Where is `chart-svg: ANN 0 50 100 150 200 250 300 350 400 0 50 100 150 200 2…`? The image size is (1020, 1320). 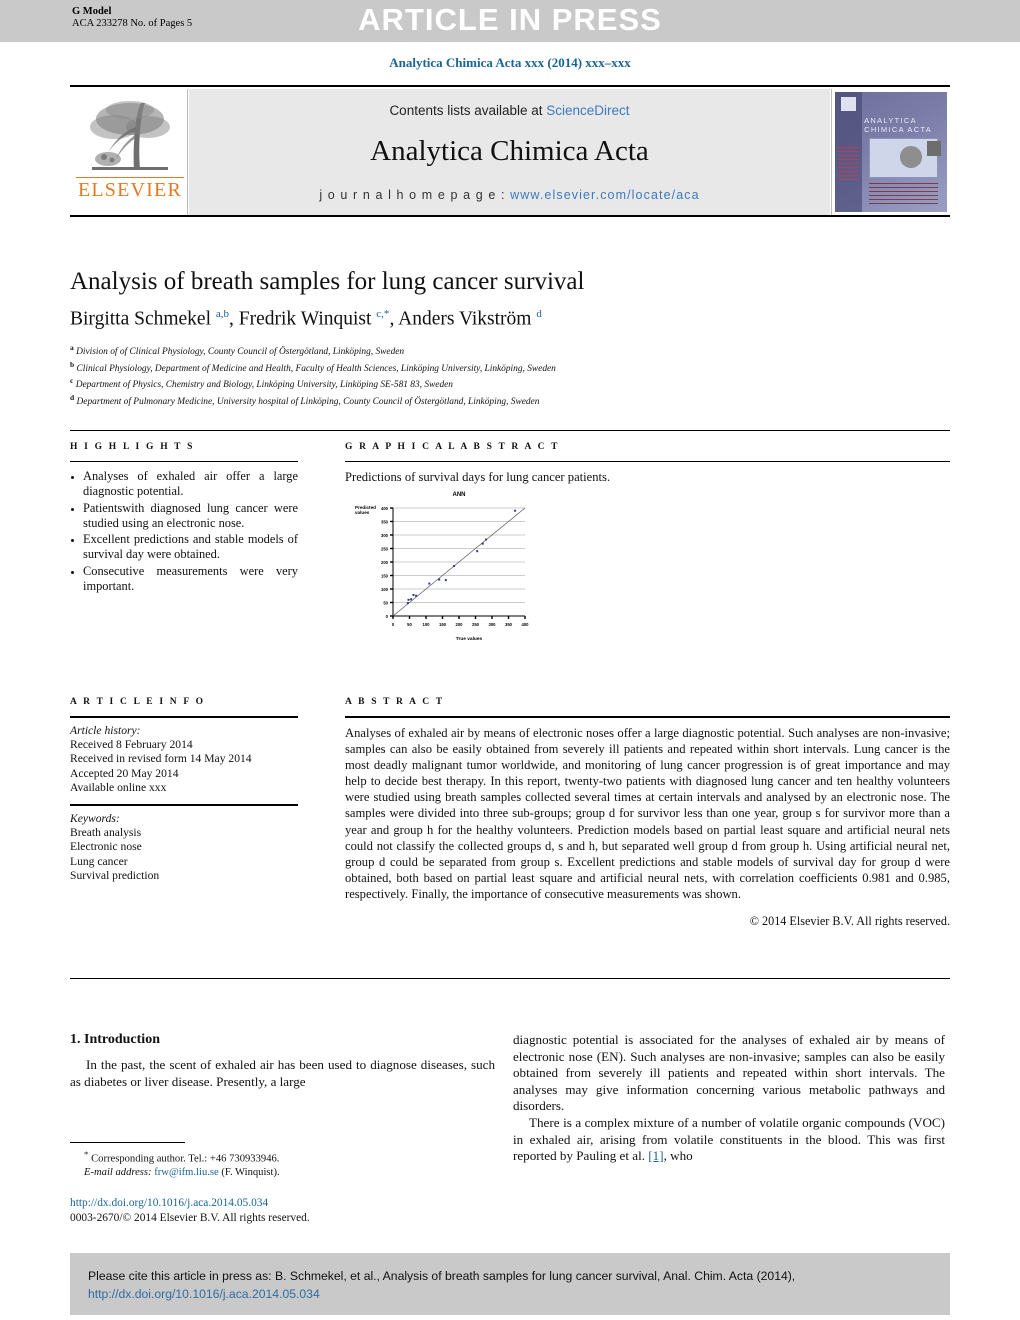 chart-svg: ANN 0 50 100 150 200 250 300 350 400 0 50 100 150 200 2… is located at coordinates (442, 567).